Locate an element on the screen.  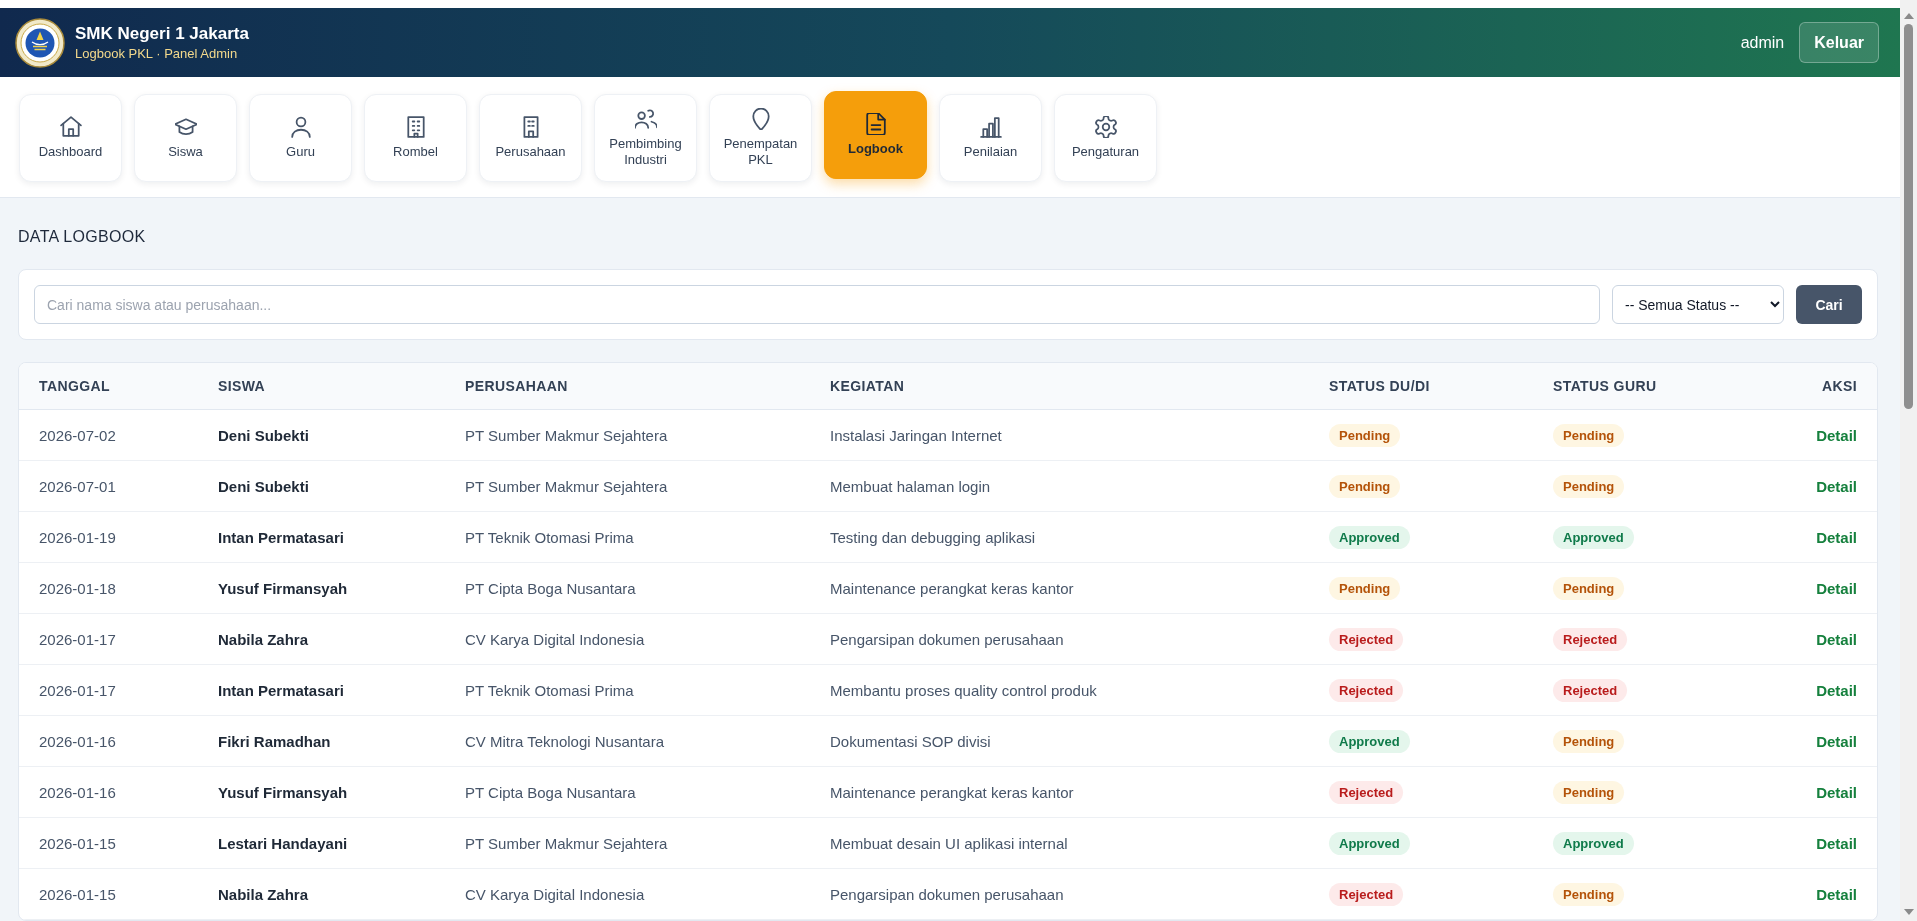
student-name-cell-text: Fikri Ramadhan is located at coordinates (275, 741).